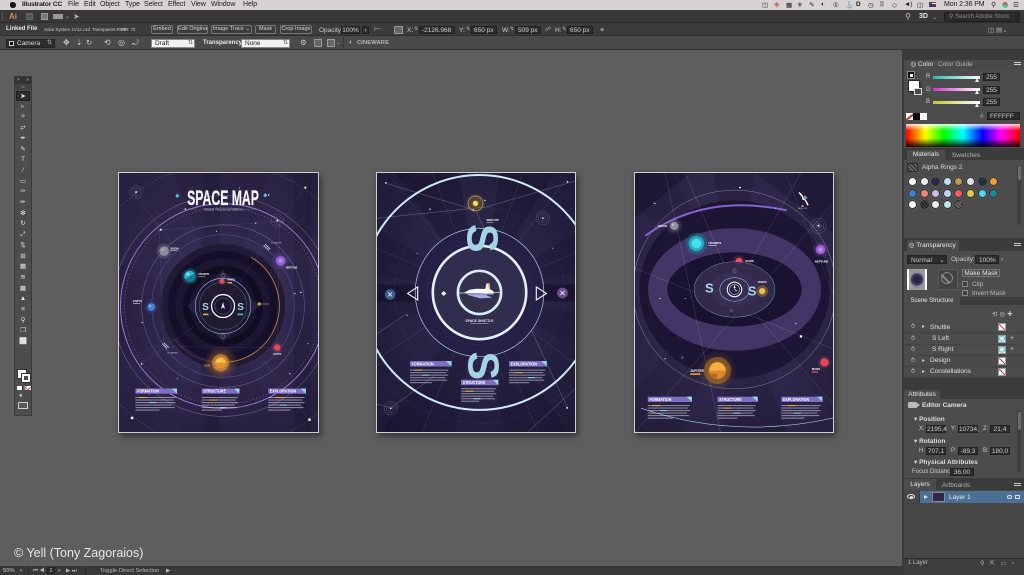 The image size is (1024, 575). I want to click on svg-text: MERCURY, so click(493, 220).